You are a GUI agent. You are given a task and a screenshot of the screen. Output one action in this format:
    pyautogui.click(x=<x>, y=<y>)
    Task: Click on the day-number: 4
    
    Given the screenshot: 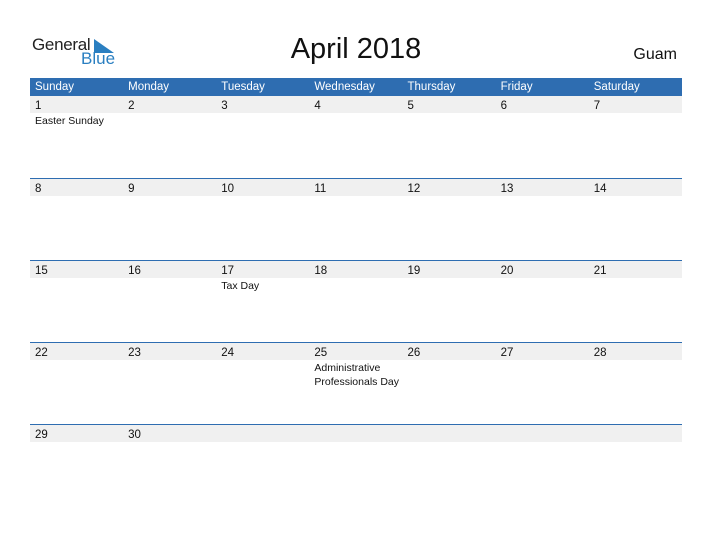 What is the action you would take?
    pyautogui.click(x=317, y=106)
    